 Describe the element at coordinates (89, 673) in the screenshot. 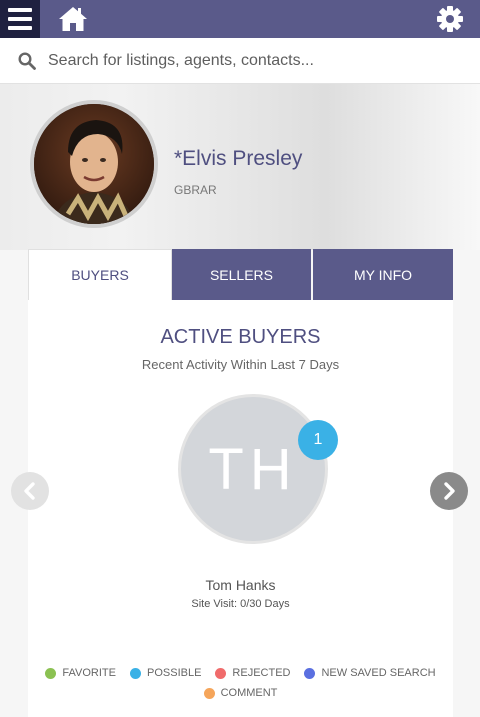

I see `legend-label: FAVORITE` at that location.